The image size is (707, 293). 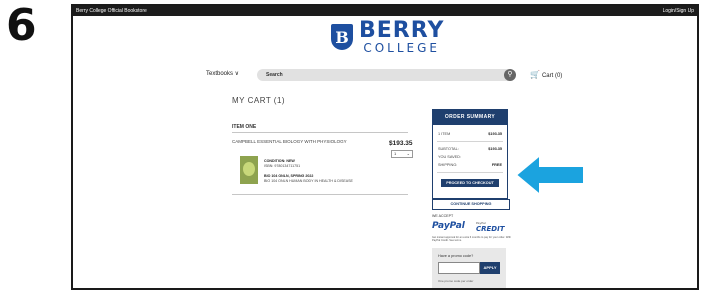 I want to click on paypal-credit-logo: PayPal CREDIT, so click(x=490, y=227).